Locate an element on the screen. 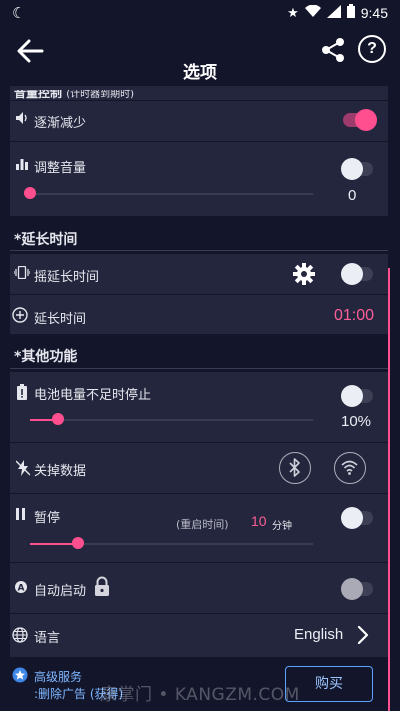  bluetooth-icon is located at coordinates (294, 467).